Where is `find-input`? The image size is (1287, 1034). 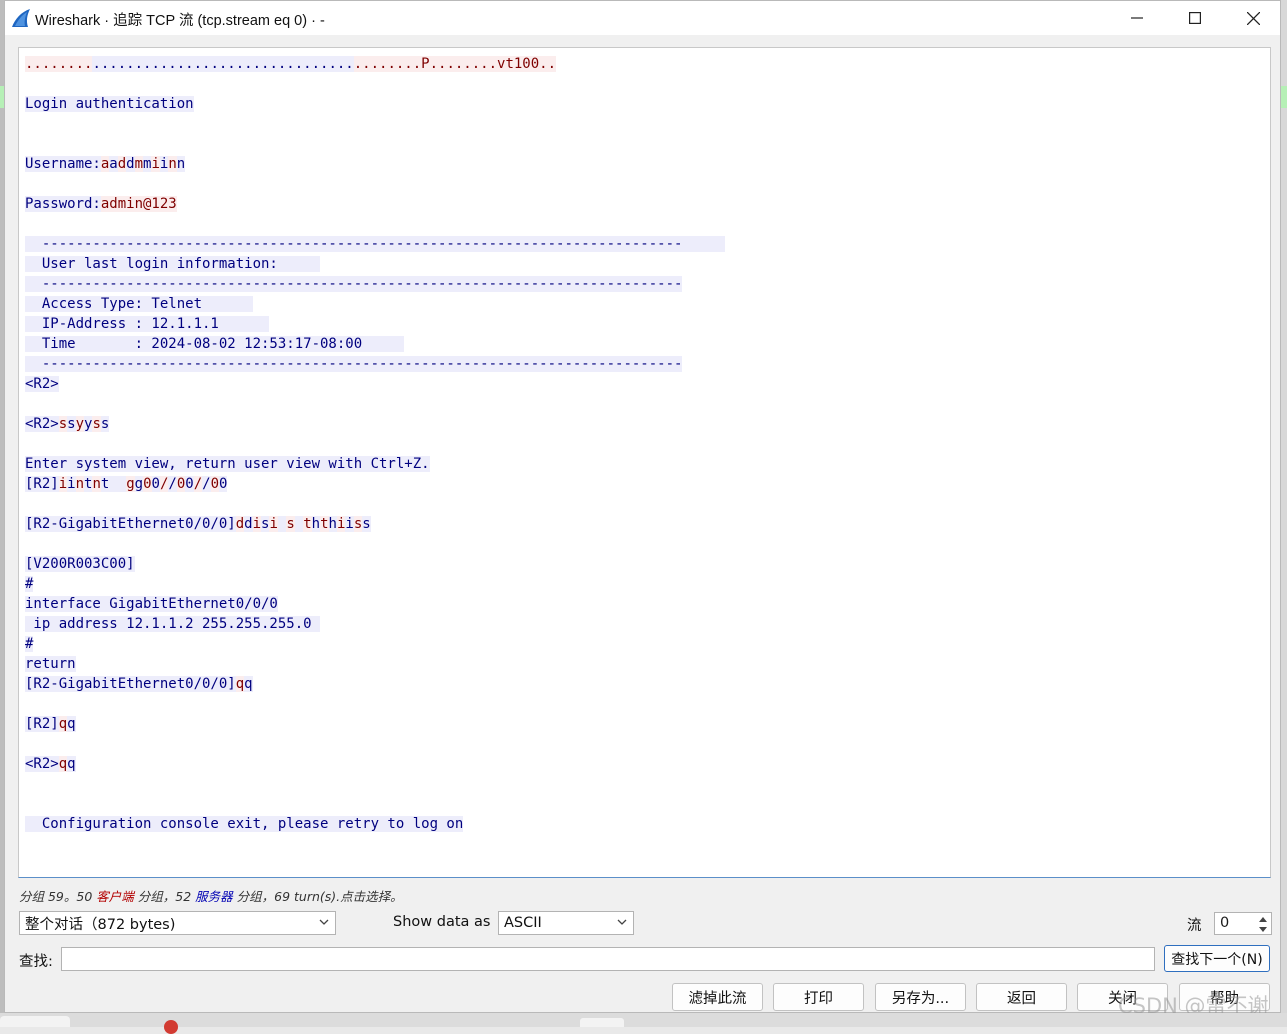
find-input is located at coordinates (608, 959).